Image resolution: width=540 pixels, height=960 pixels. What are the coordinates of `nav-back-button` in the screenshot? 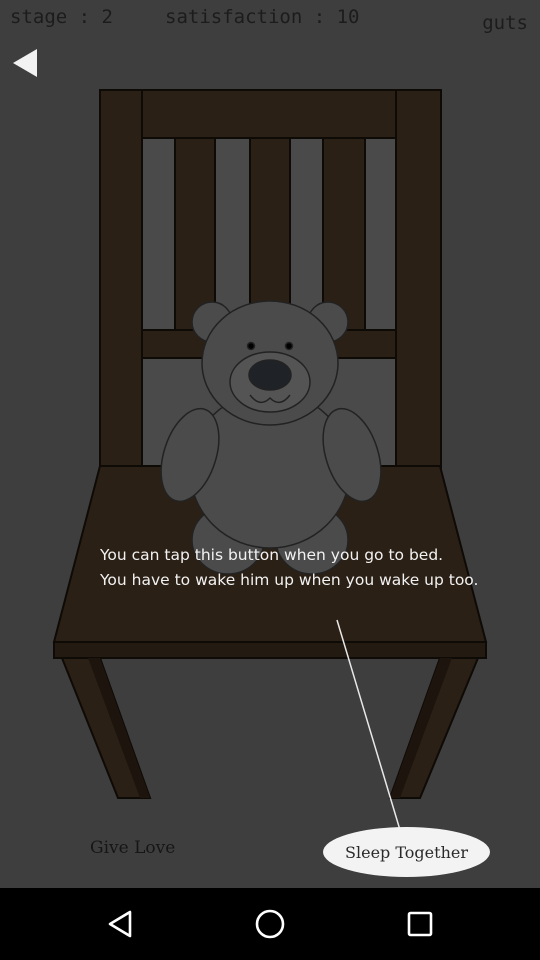 It's located at (120, 924).